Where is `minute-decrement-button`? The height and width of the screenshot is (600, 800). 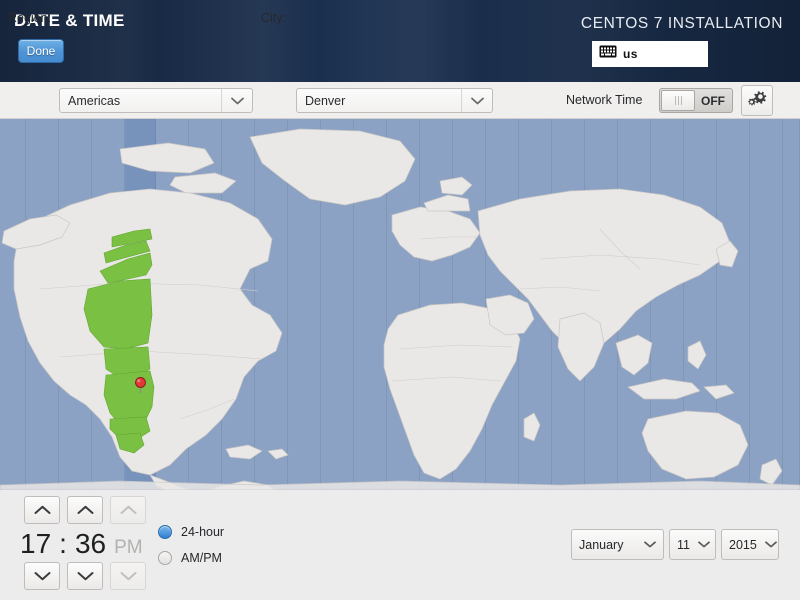
minute-decrement-button is located at coordinates (85, 576).